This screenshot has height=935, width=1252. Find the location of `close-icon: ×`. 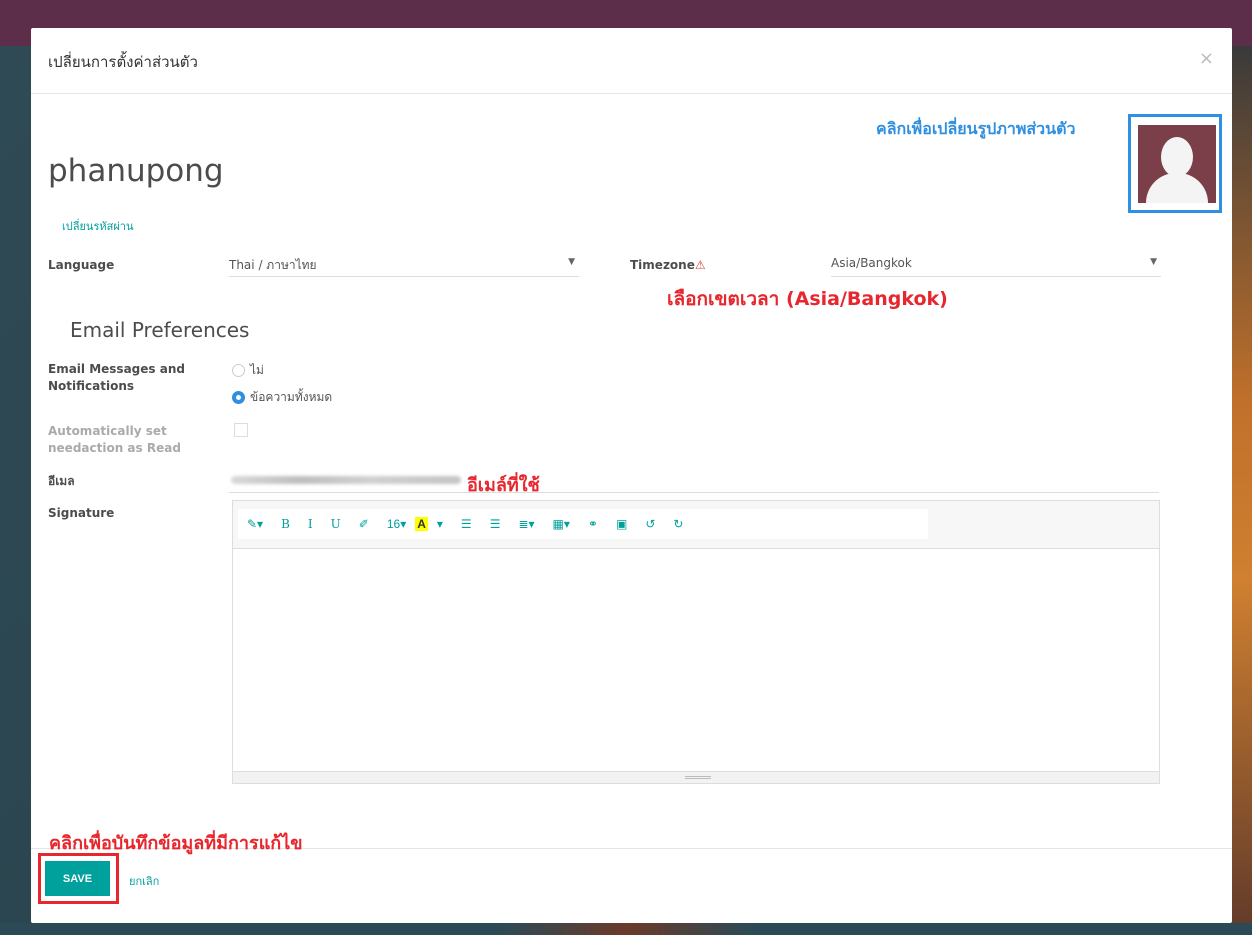

close-icon: × is located at coordinates (1206, 58).